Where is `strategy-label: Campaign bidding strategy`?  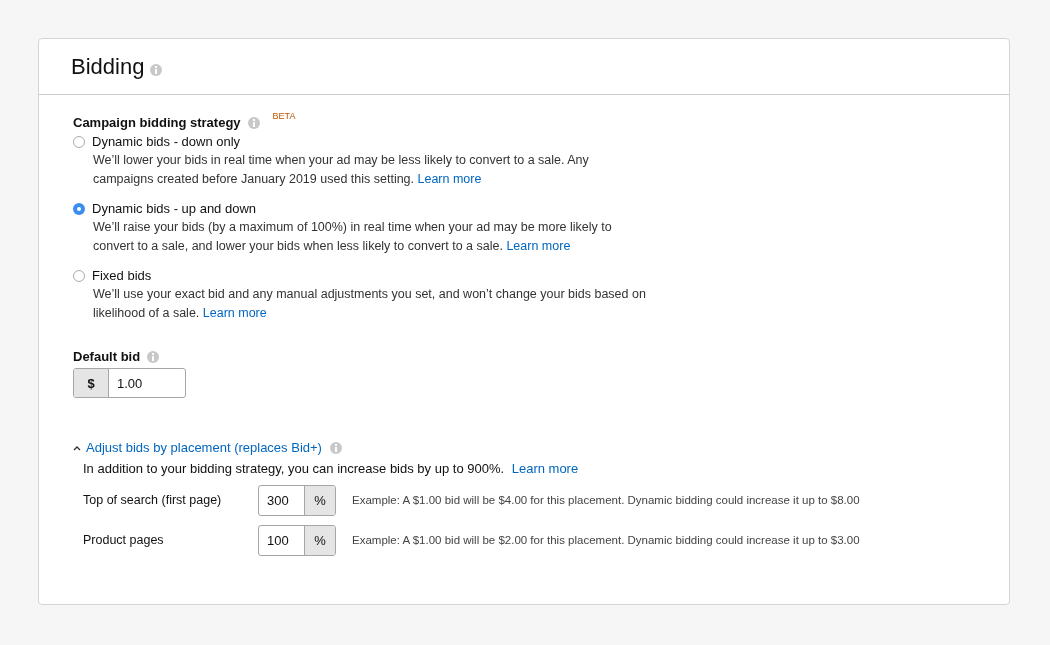 strategy-label: Campaign bidding strategy is located at coordinates (157, 122).